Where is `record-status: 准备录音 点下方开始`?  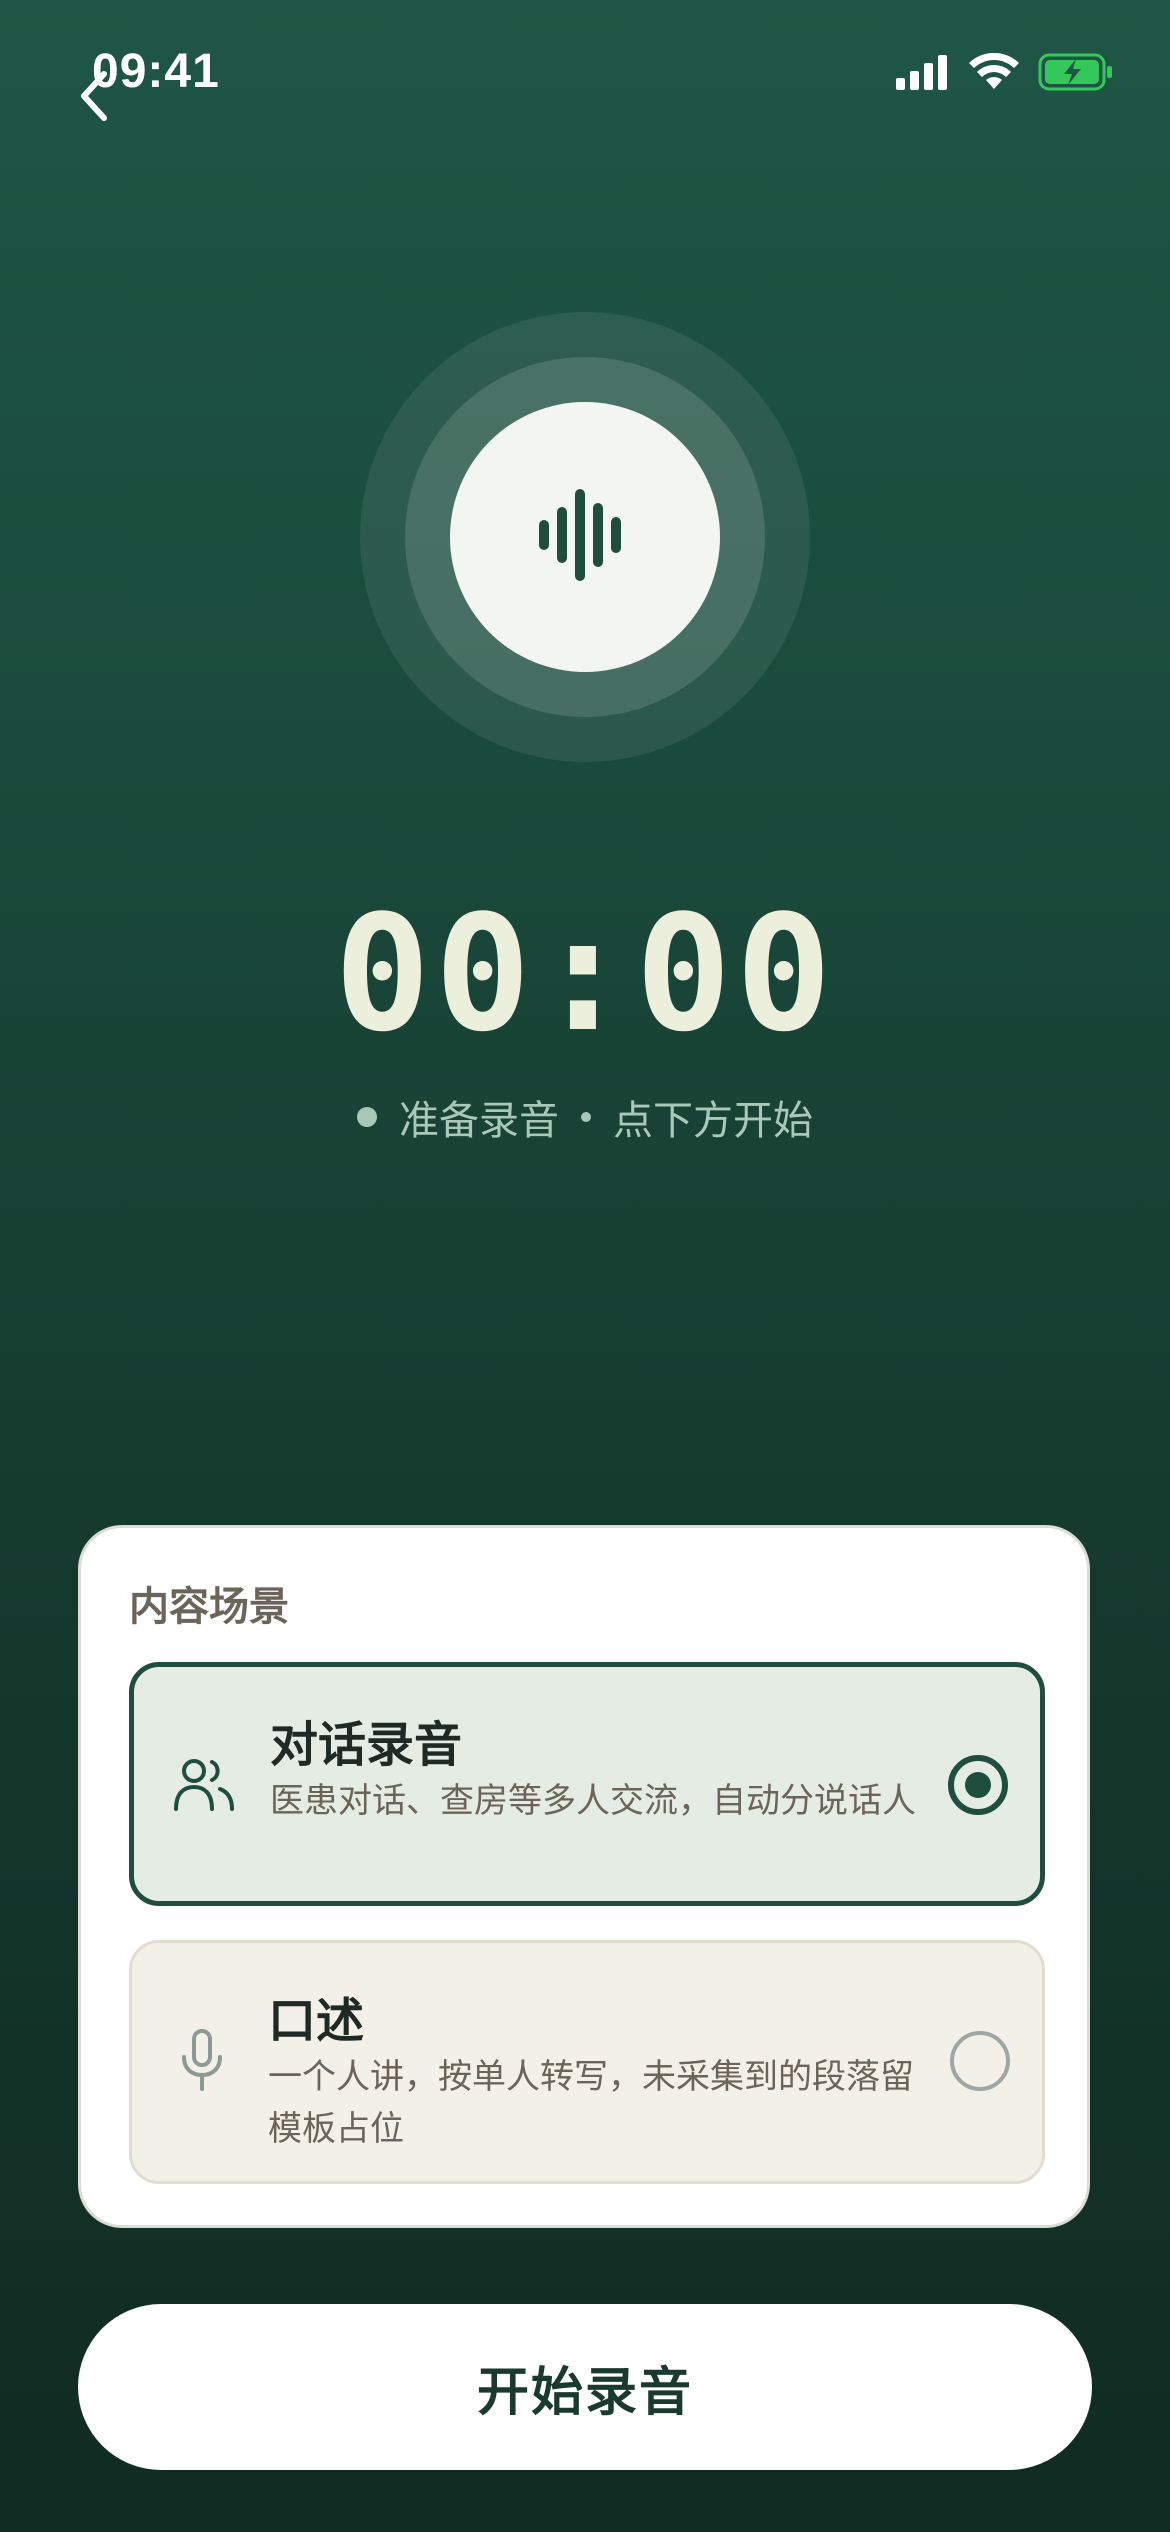
record-status: 准备录音 点下方开始 is located at coordinates (585, 1117).